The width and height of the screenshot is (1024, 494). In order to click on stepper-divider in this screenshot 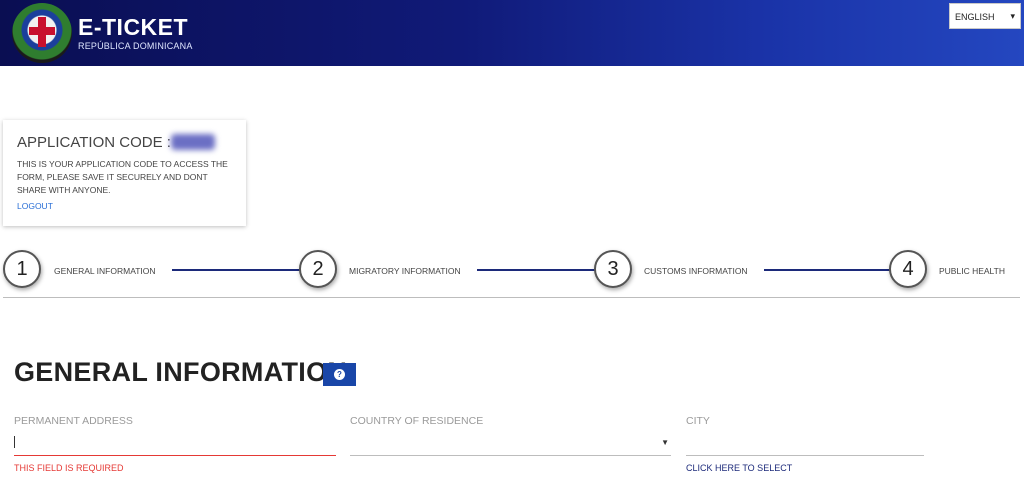, I will do `click(511, 297)`.